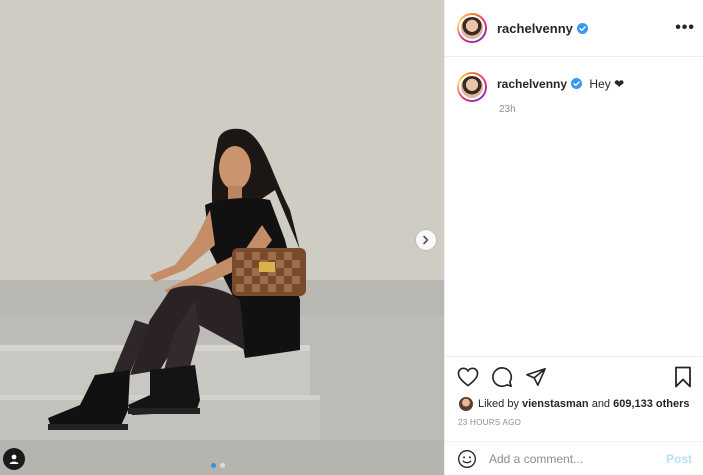 This screenshot has width=703, height=475. I want to click on heart-icon, so click(468, 377).